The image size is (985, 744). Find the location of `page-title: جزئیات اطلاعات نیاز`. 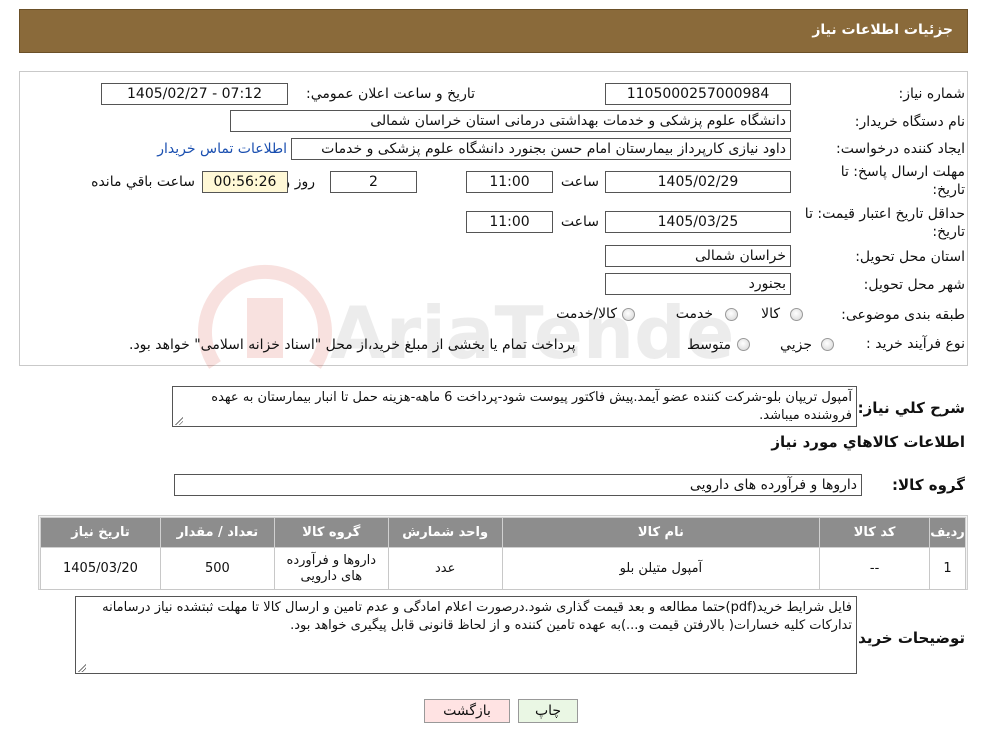

page-title: جزئیات اطلاعات نیاز is located at coordinates (882, 30).